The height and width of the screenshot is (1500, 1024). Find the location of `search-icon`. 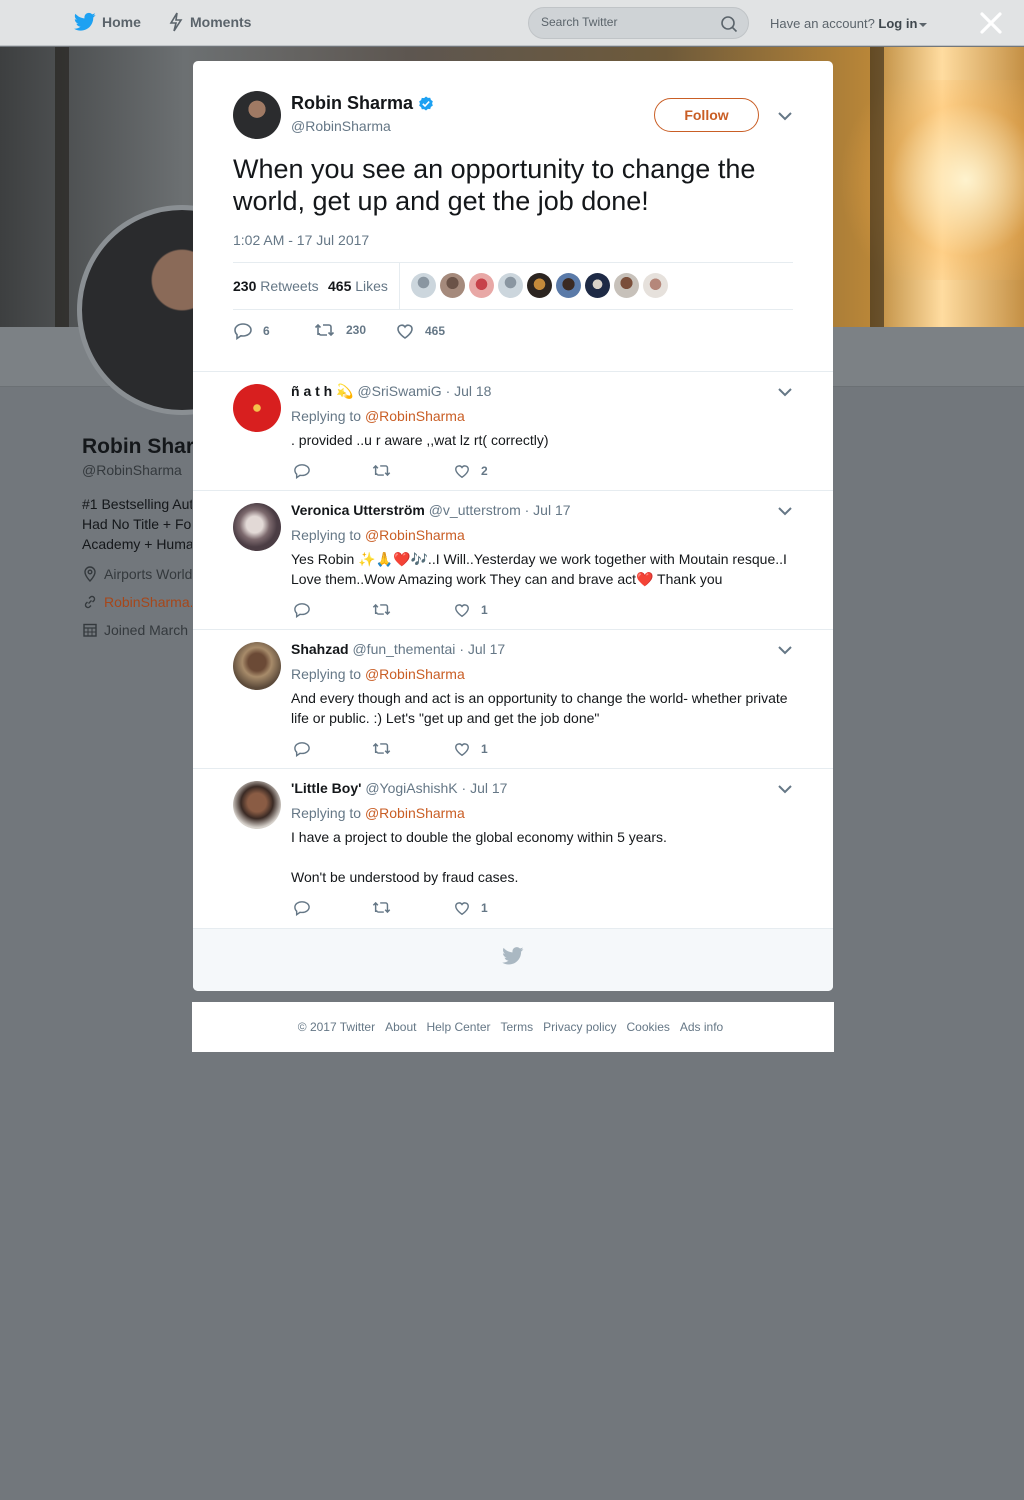

search-icon is located at coordinates (729, 24).